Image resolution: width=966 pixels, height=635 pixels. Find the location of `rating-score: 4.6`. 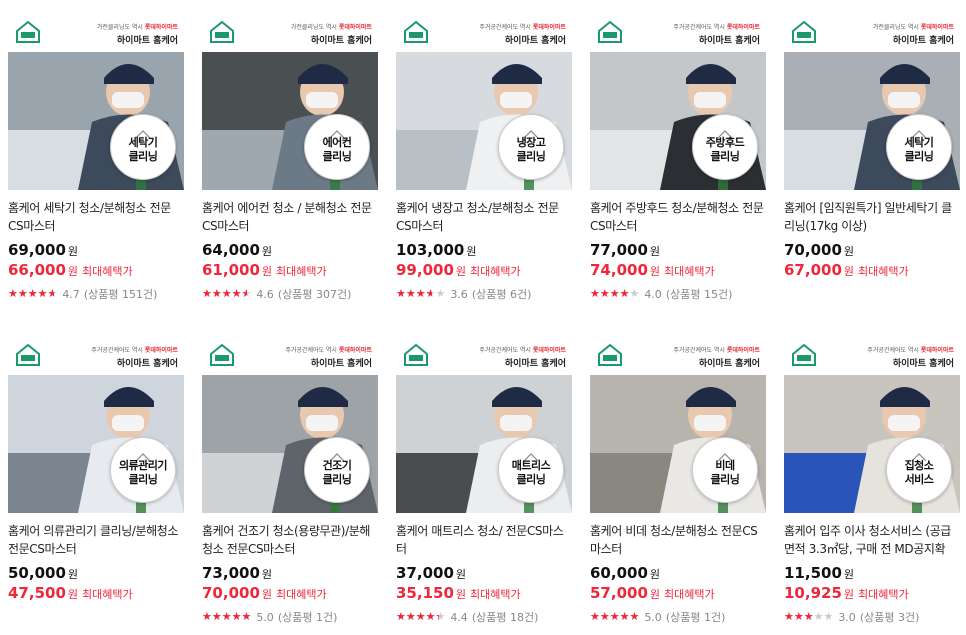

rating-score: 4.6 is located at coordinates (265, 294).